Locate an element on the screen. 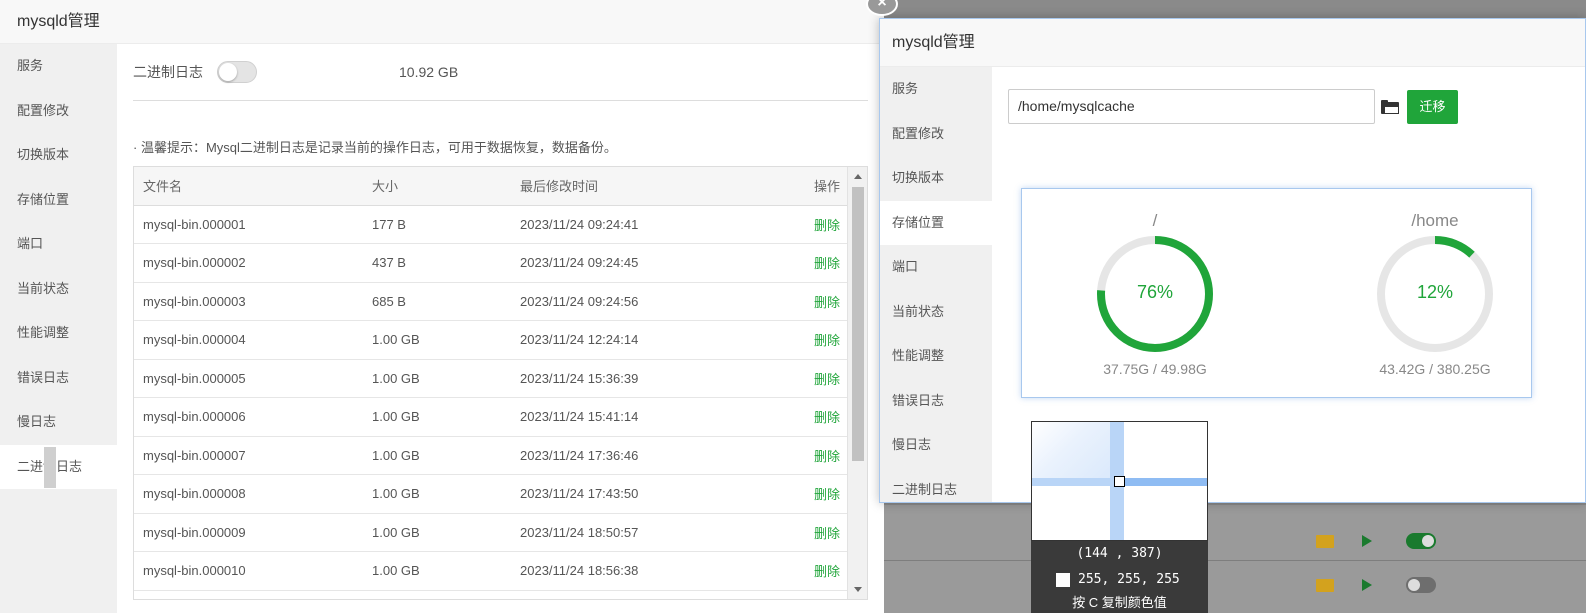  disk-percent: 76% is located at coordinates (1155, 292).